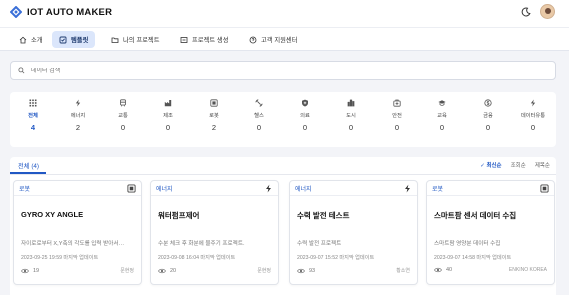 The image size is (569, 295). What do you see at coordinates (443, 270) in the screenshot?
I see `view-count: 40` at bounding box center [443, 270].